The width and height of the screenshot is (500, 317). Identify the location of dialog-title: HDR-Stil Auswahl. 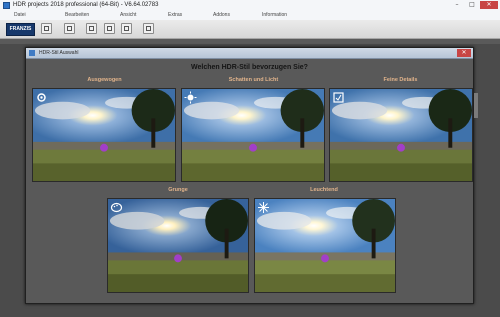
(59, 53).